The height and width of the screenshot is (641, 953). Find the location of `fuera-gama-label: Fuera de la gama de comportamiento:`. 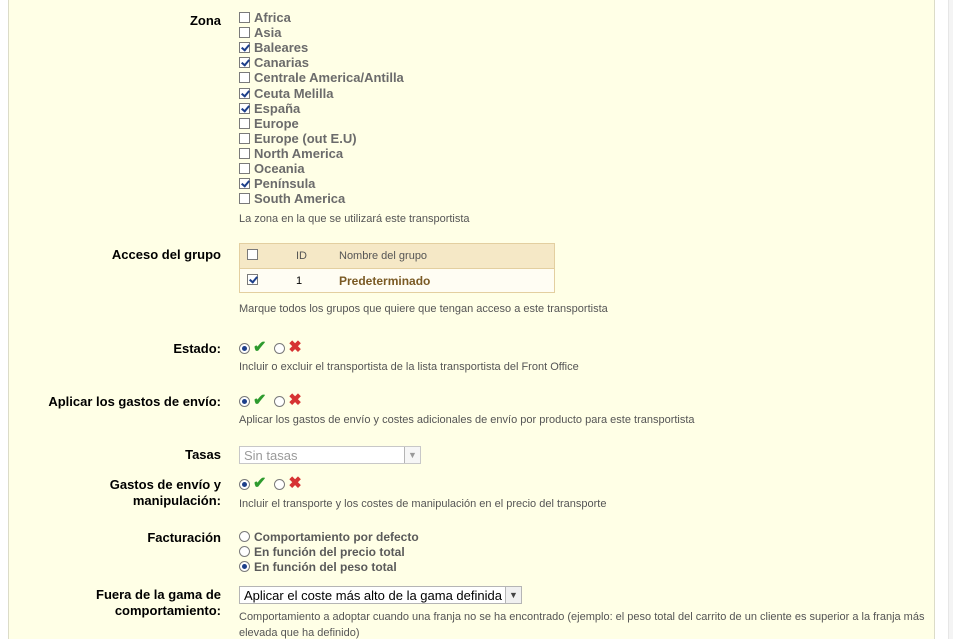

fuera-gama-label: Fuera de la gama de comportamiento: is located at coordinates (115, 603).